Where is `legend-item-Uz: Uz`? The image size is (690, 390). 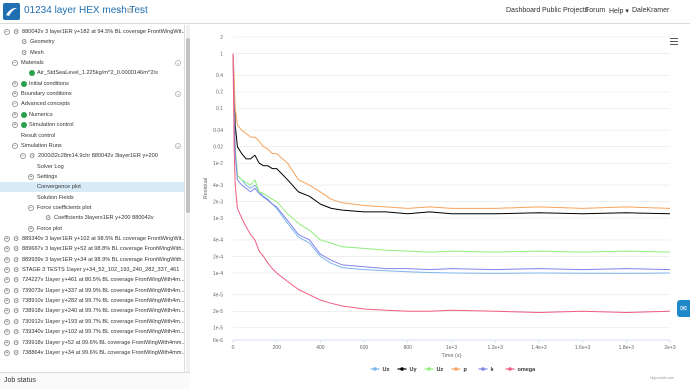 legend-item-Uz: Uz is located at coordinates (440, 370).